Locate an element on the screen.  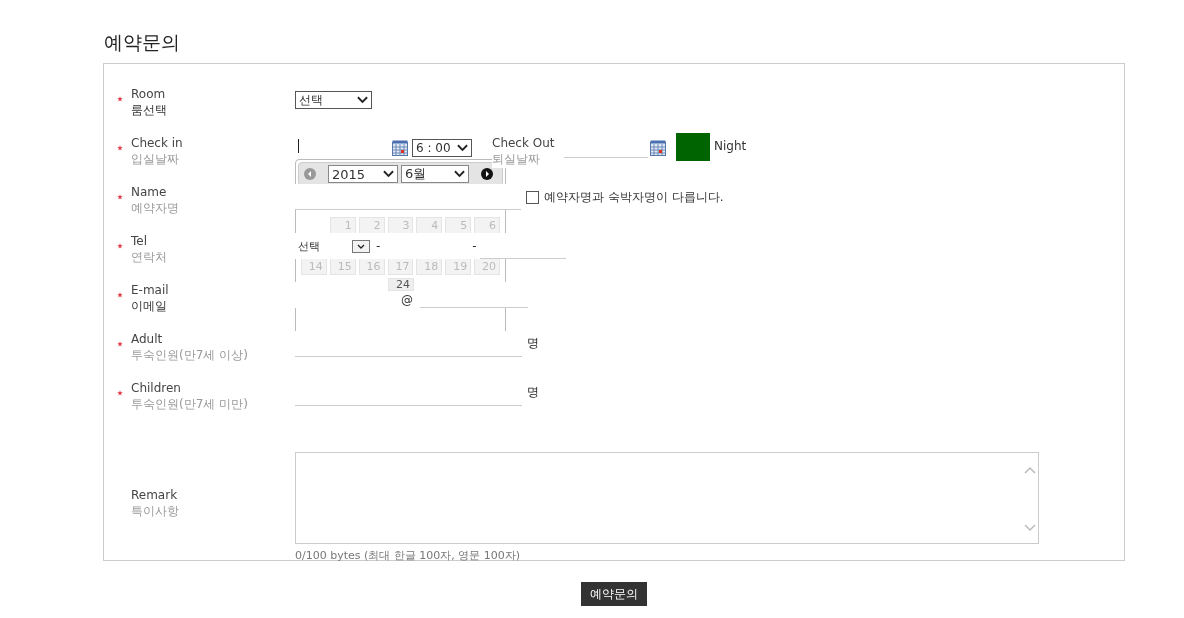
field-sublabel: 특이사항 is located at coordinates (155, 511).